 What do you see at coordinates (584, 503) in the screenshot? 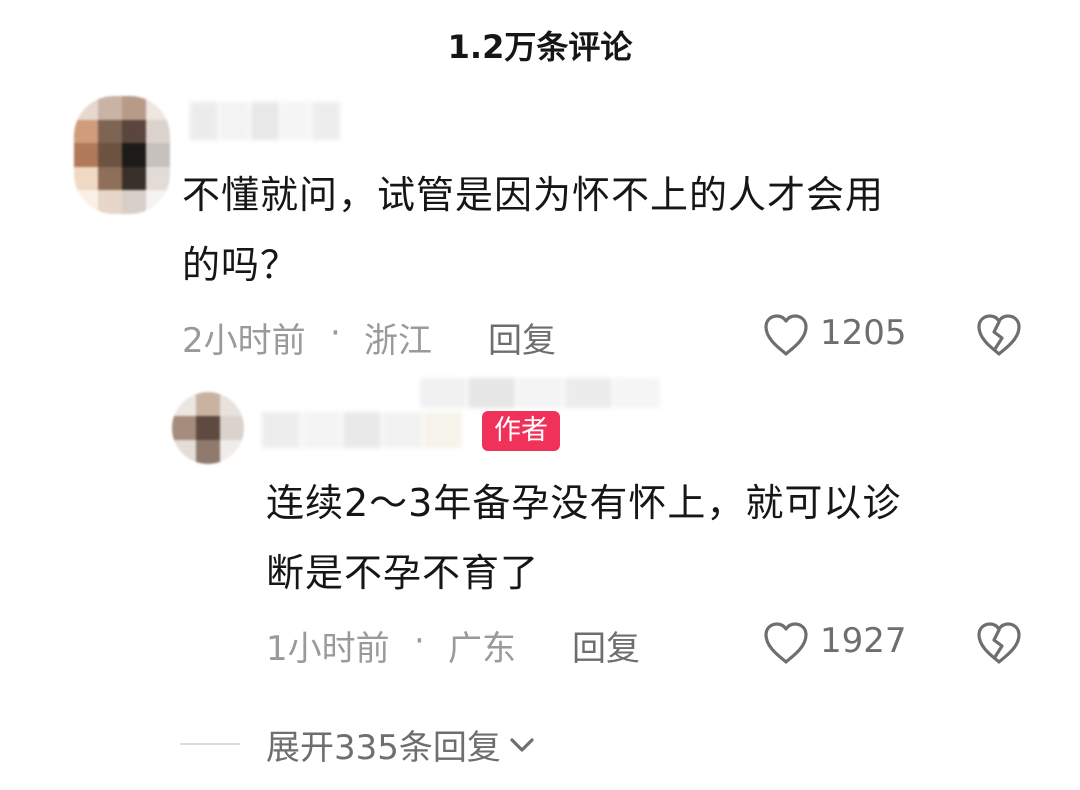
I see `reply-text-line-1: 连续2～3年备孕没有怀上，就可以诊` at bounding box center [584, 503].